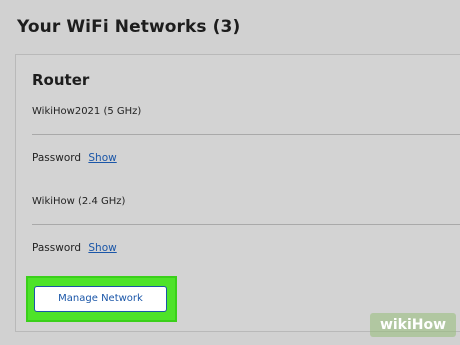 The image size is (460, 345). What do you see at coordinates (87, 111) in the screenshot?
I see `network-name: WikiHow2021 (5 GHz)` at bounding box center [87, 111].